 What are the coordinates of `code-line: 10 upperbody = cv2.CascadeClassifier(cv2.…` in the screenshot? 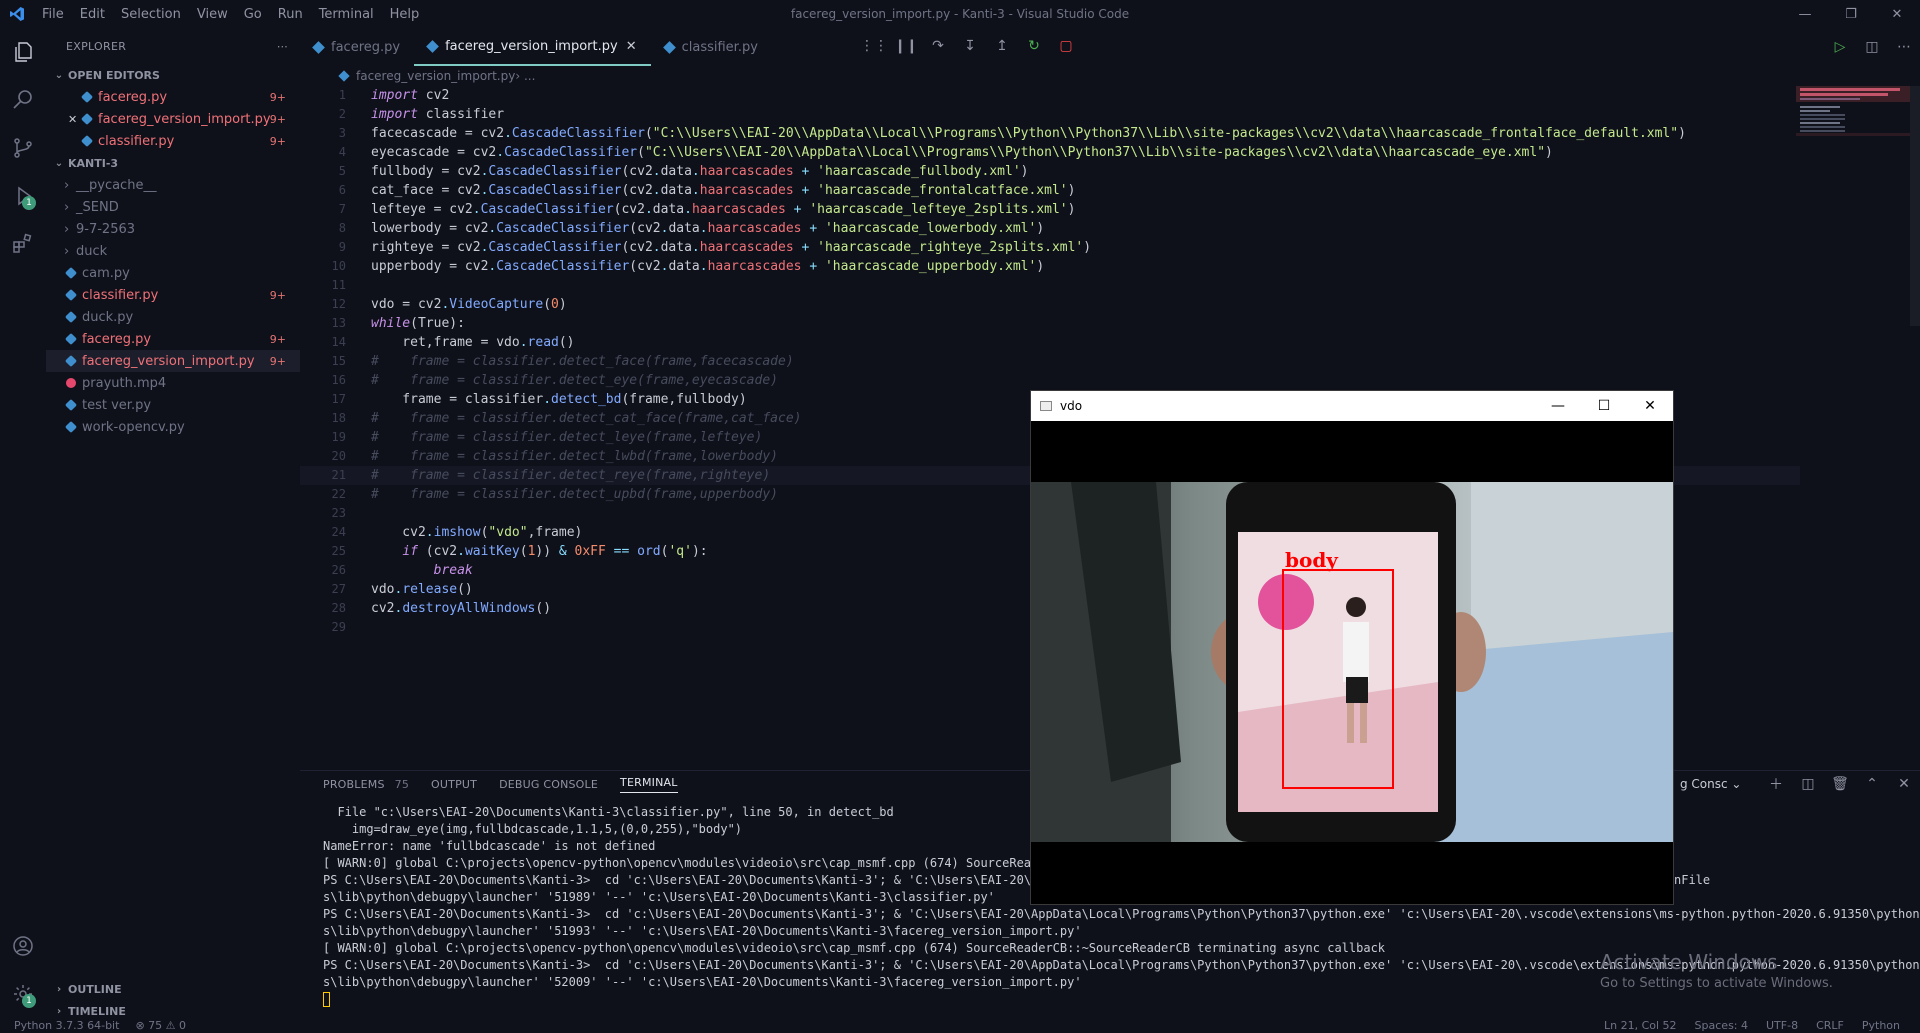 It's located at (1050, 266).